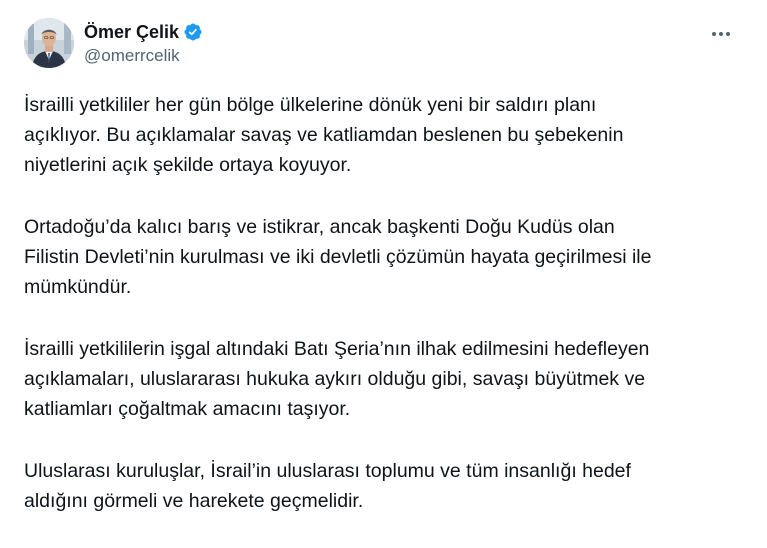  I want to click on name-row: Ömer Çelik, so click(143, 32).